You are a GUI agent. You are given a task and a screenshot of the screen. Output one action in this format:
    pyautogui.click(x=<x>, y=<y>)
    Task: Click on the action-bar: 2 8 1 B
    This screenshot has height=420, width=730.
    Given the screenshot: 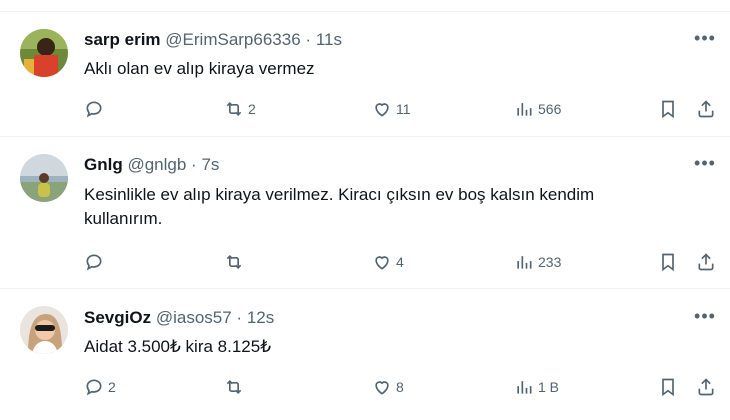 What is the action you would take?
    pyautogui.click(x=407, y=387)
    